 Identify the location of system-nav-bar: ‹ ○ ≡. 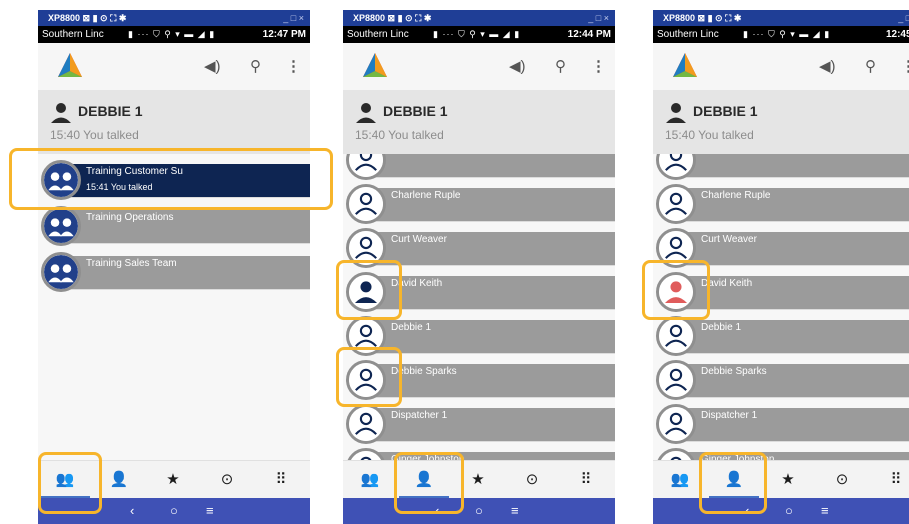
(781, 511).